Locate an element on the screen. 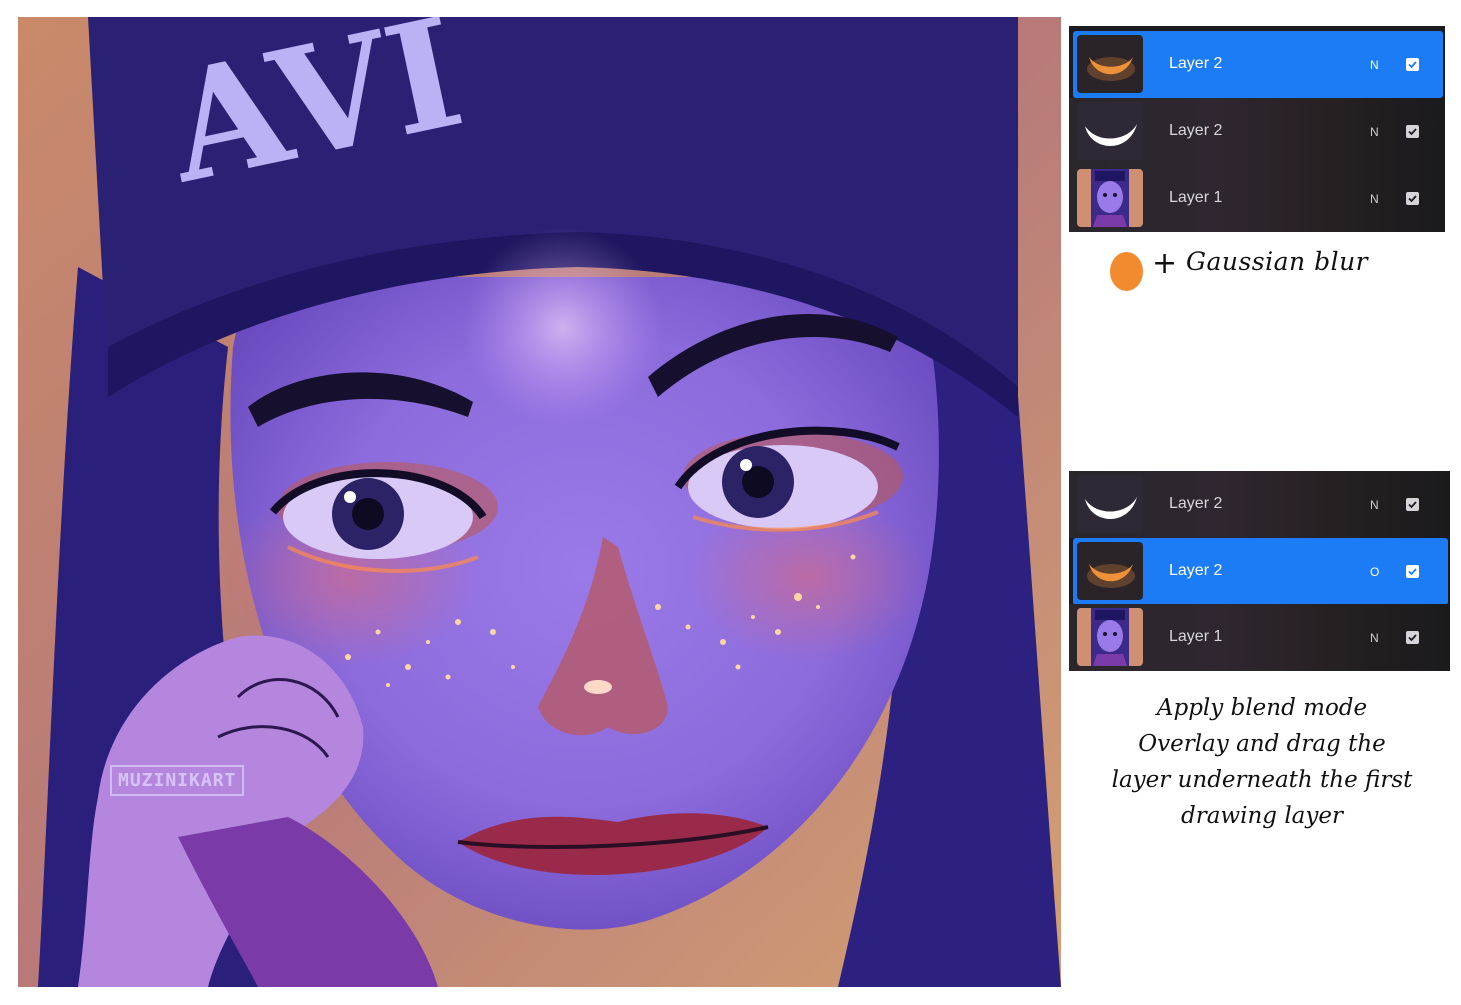 Image resolution: width=1461 pixels, height=1005 pixels. instruction-line: Overlay and drag the is located at coordinates (1262, 744).